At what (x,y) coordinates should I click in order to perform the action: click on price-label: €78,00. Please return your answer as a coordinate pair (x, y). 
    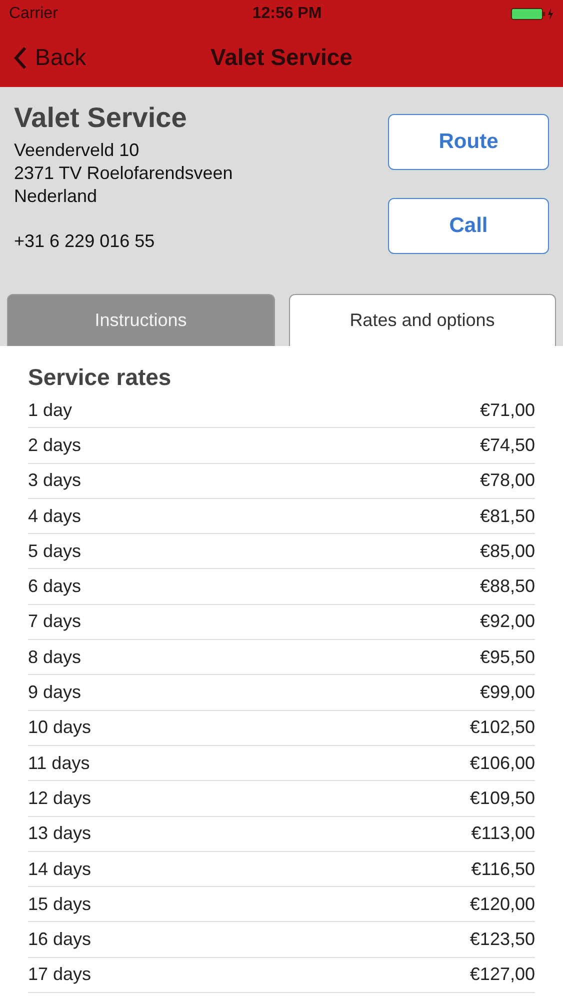
    Looking at the image, I should click on (507, 481).